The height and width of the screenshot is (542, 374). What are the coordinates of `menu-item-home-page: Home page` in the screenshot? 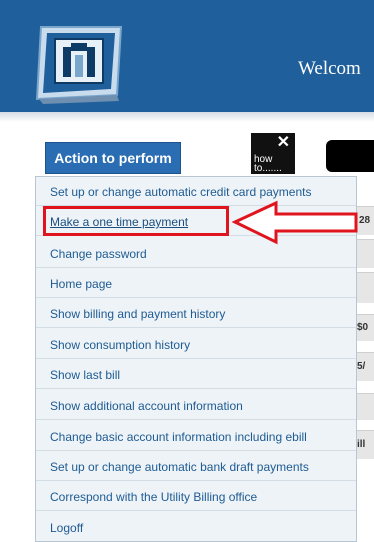 It's located at (81, 284).